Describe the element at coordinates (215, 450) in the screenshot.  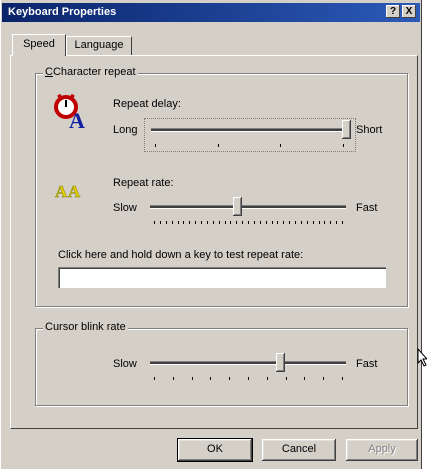
I see `ok-button: OK` at that location.